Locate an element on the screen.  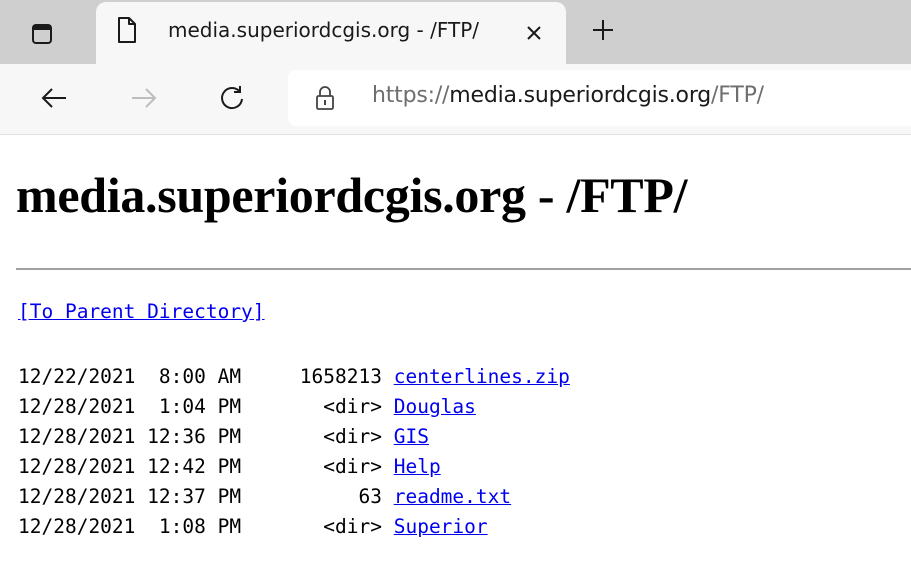
tab-active: media.superiordcgis.org - /FTP/ is located at coordinates (331, 33).